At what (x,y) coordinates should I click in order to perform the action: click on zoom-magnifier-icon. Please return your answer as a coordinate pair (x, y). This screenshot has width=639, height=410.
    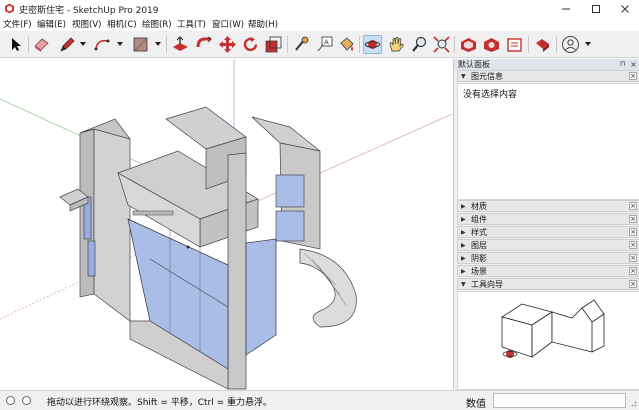
    Looking at the image, I should click on (419, 44).